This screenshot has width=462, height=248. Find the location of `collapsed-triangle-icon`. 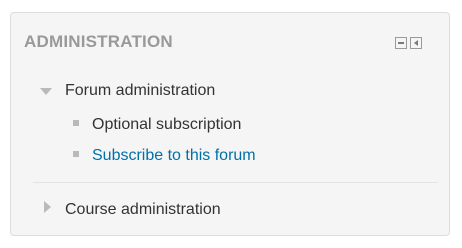

collapsed-triangle-icon is located at coordinates (47, 207).